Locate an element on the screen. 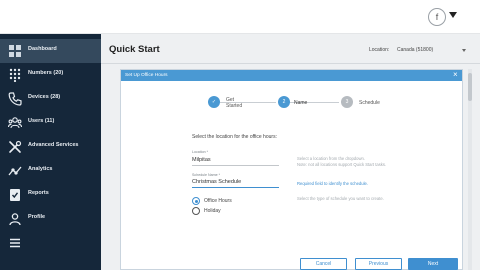  phone-icon is located at coordinates (15, 99).